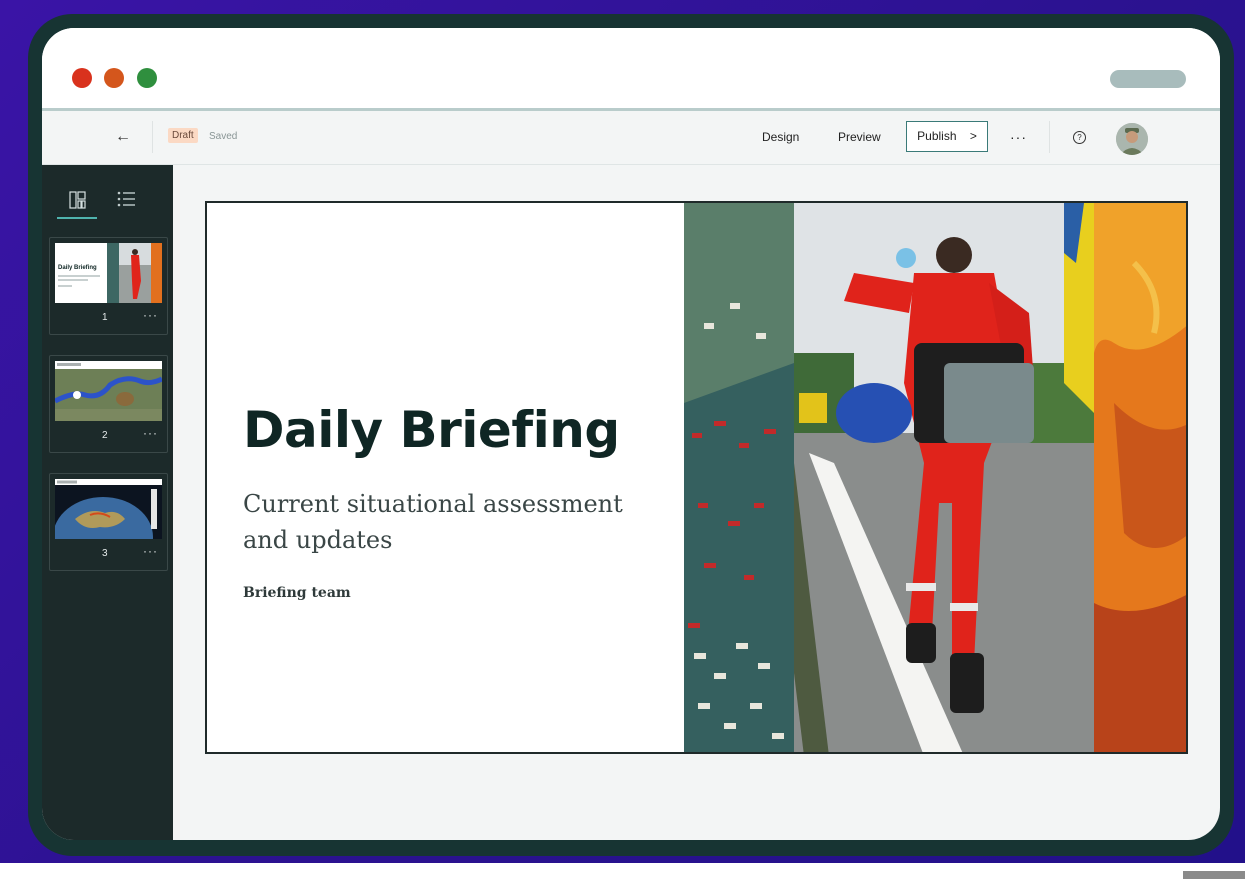 This screenshot has width=1245, height=879. I want to click on slide-thumbnail-preview: Daily Briefing, so click(108, 273).